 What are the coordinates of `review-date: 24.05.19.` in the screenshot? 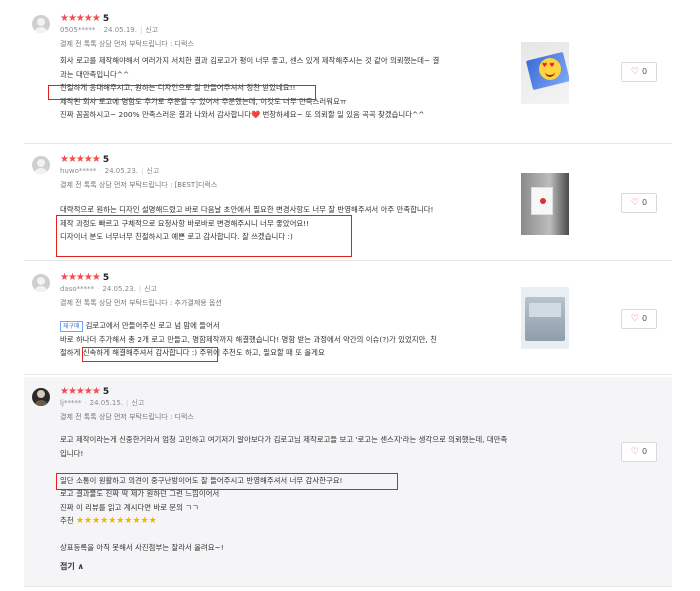 It's located at (120, 30).